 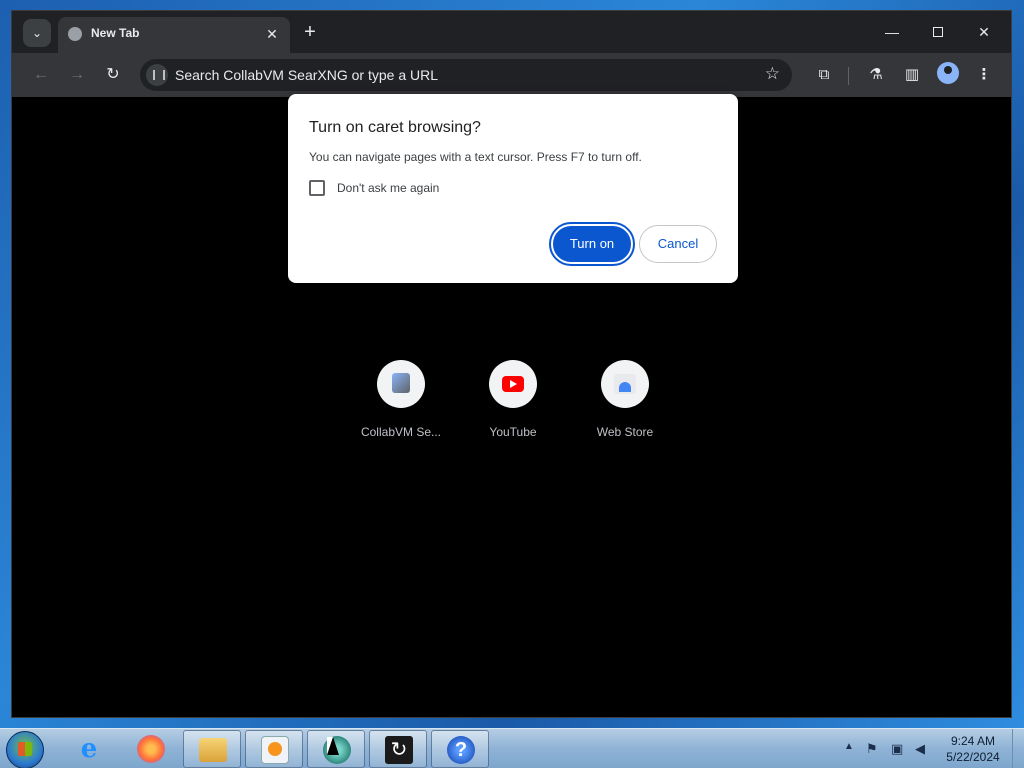 What do you see at coordinates (973, 741) in the screenshot?
I see `clock-time: 9:24 AM` at bounding box center [973, 741].